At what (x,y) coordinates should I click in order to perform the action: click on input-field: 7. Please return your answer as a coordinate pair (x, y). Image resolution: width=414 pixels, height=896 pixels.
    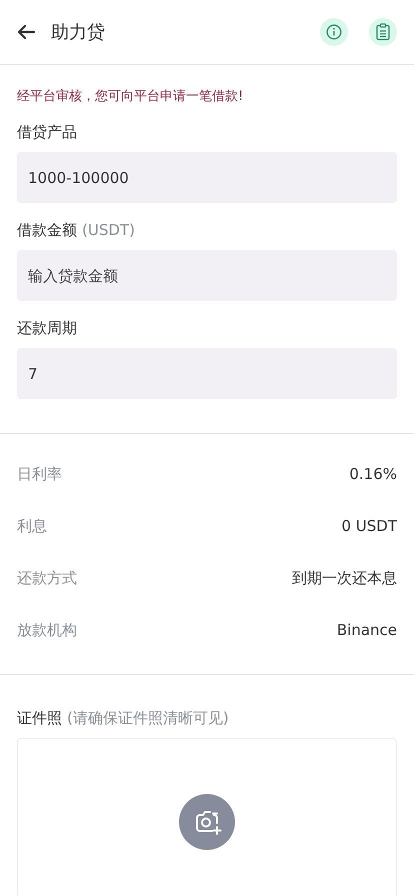
    Looking at the image, I should click on (207, 373).